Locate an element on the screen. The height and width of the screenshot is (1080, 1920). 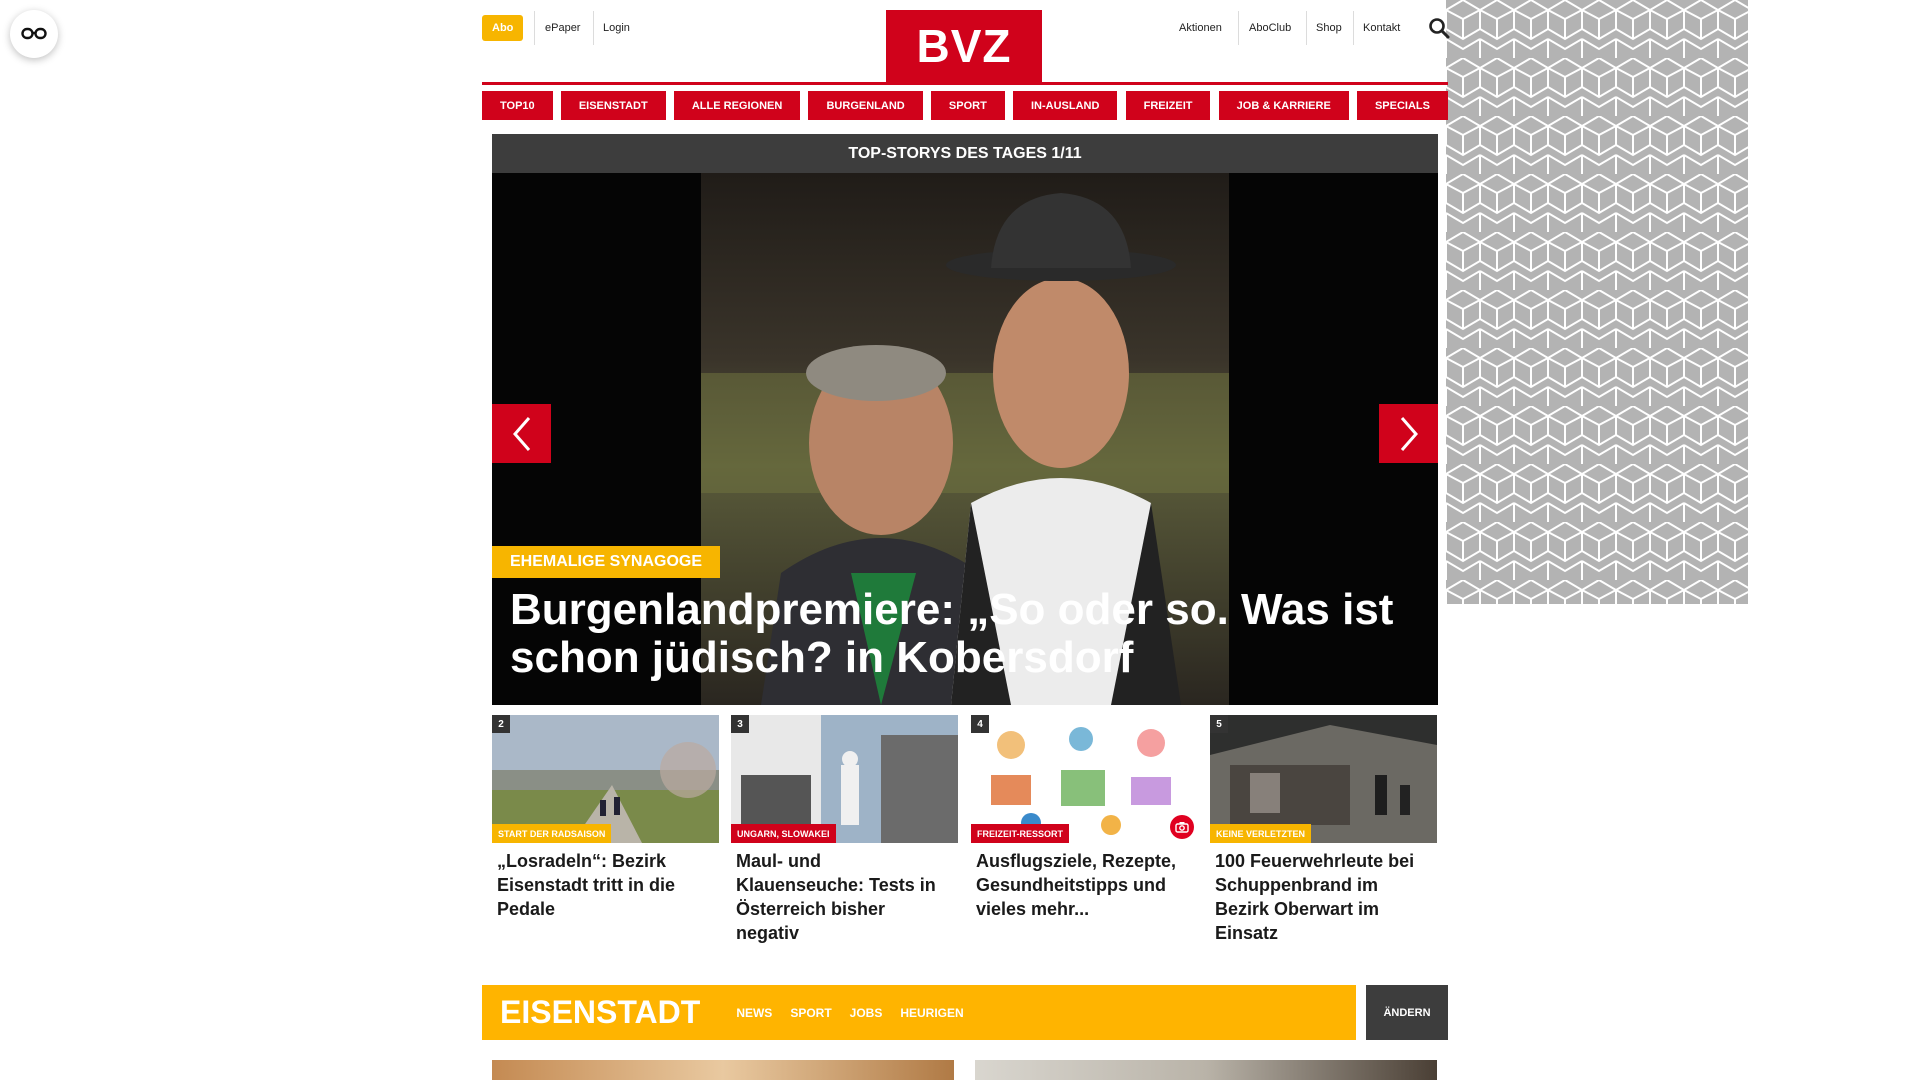
shop-link: Shop is located at coordinates (1329, 28).